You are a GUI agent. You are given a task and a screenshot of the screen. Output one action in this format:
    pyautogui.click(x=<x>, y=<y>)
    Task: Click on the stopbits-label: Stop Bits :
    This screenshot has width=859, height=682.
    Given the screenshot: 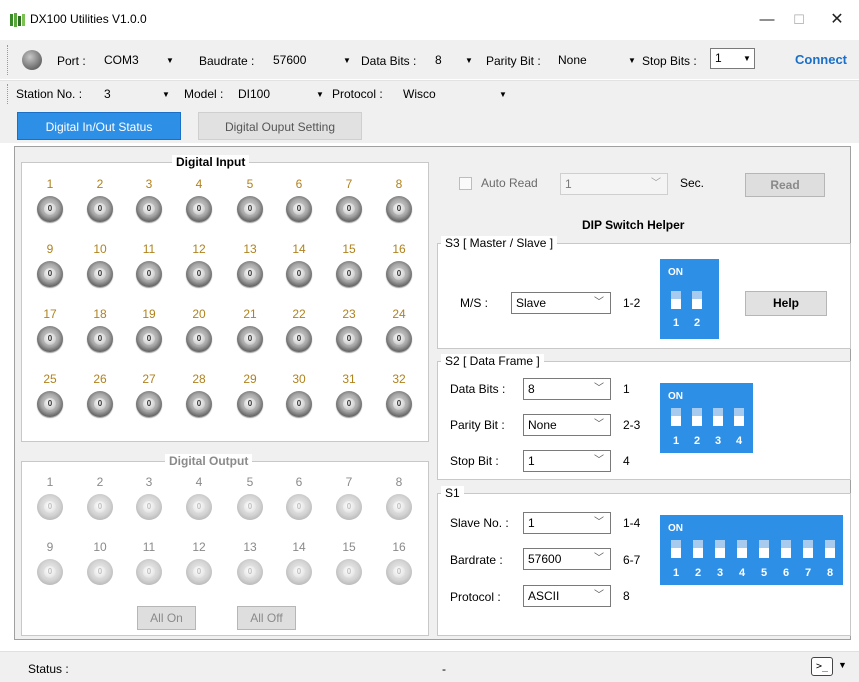 What is the action you would take?
    pyautogui.click(x=669, y=61)
    